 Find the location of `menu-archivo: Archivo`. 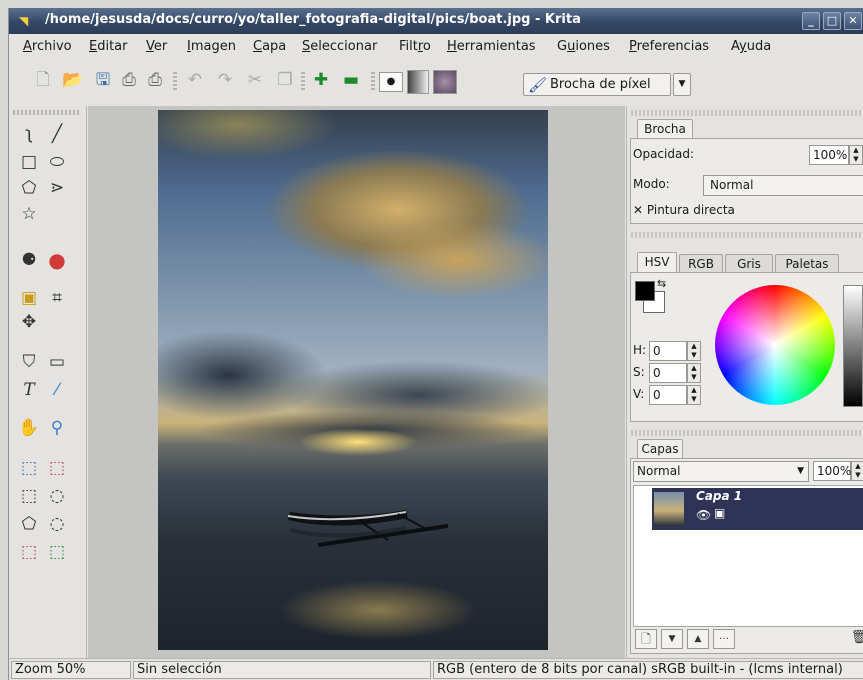

menu-archivo: Archivo is located at coordinates (47, 46).